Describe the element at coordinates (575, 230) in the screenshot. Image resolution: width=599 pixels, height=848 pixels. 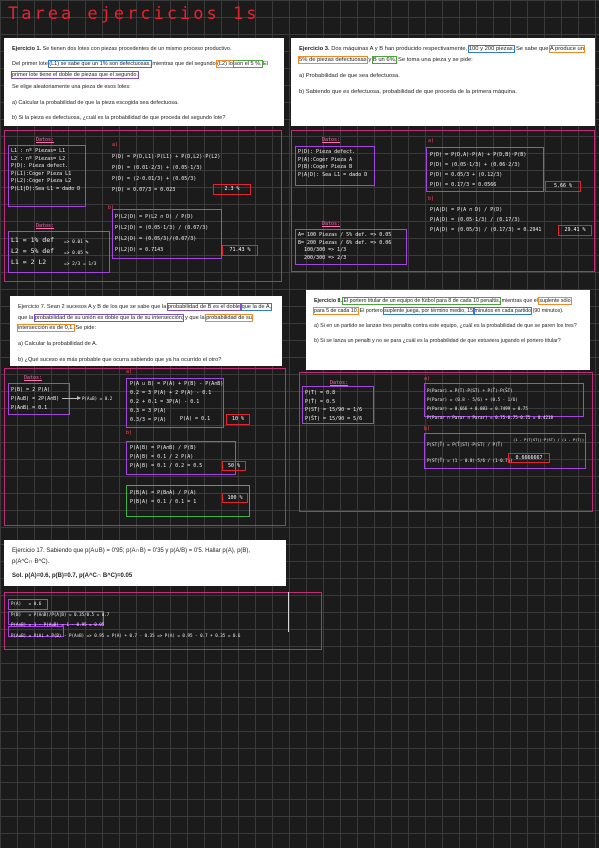
I see `ex3-part-b-answer: 29.41 %` at that location.